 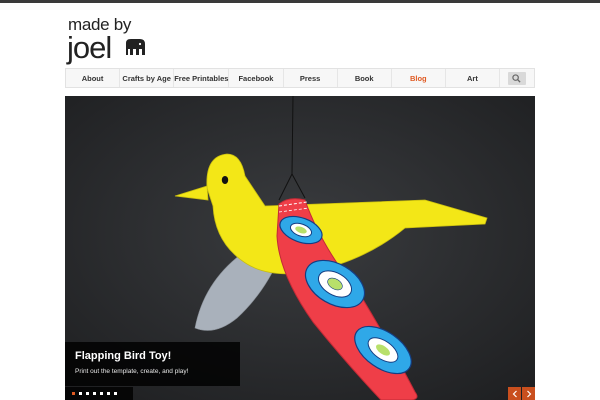 I want to click on chevron-left-icon, so click(x=514, y=393).